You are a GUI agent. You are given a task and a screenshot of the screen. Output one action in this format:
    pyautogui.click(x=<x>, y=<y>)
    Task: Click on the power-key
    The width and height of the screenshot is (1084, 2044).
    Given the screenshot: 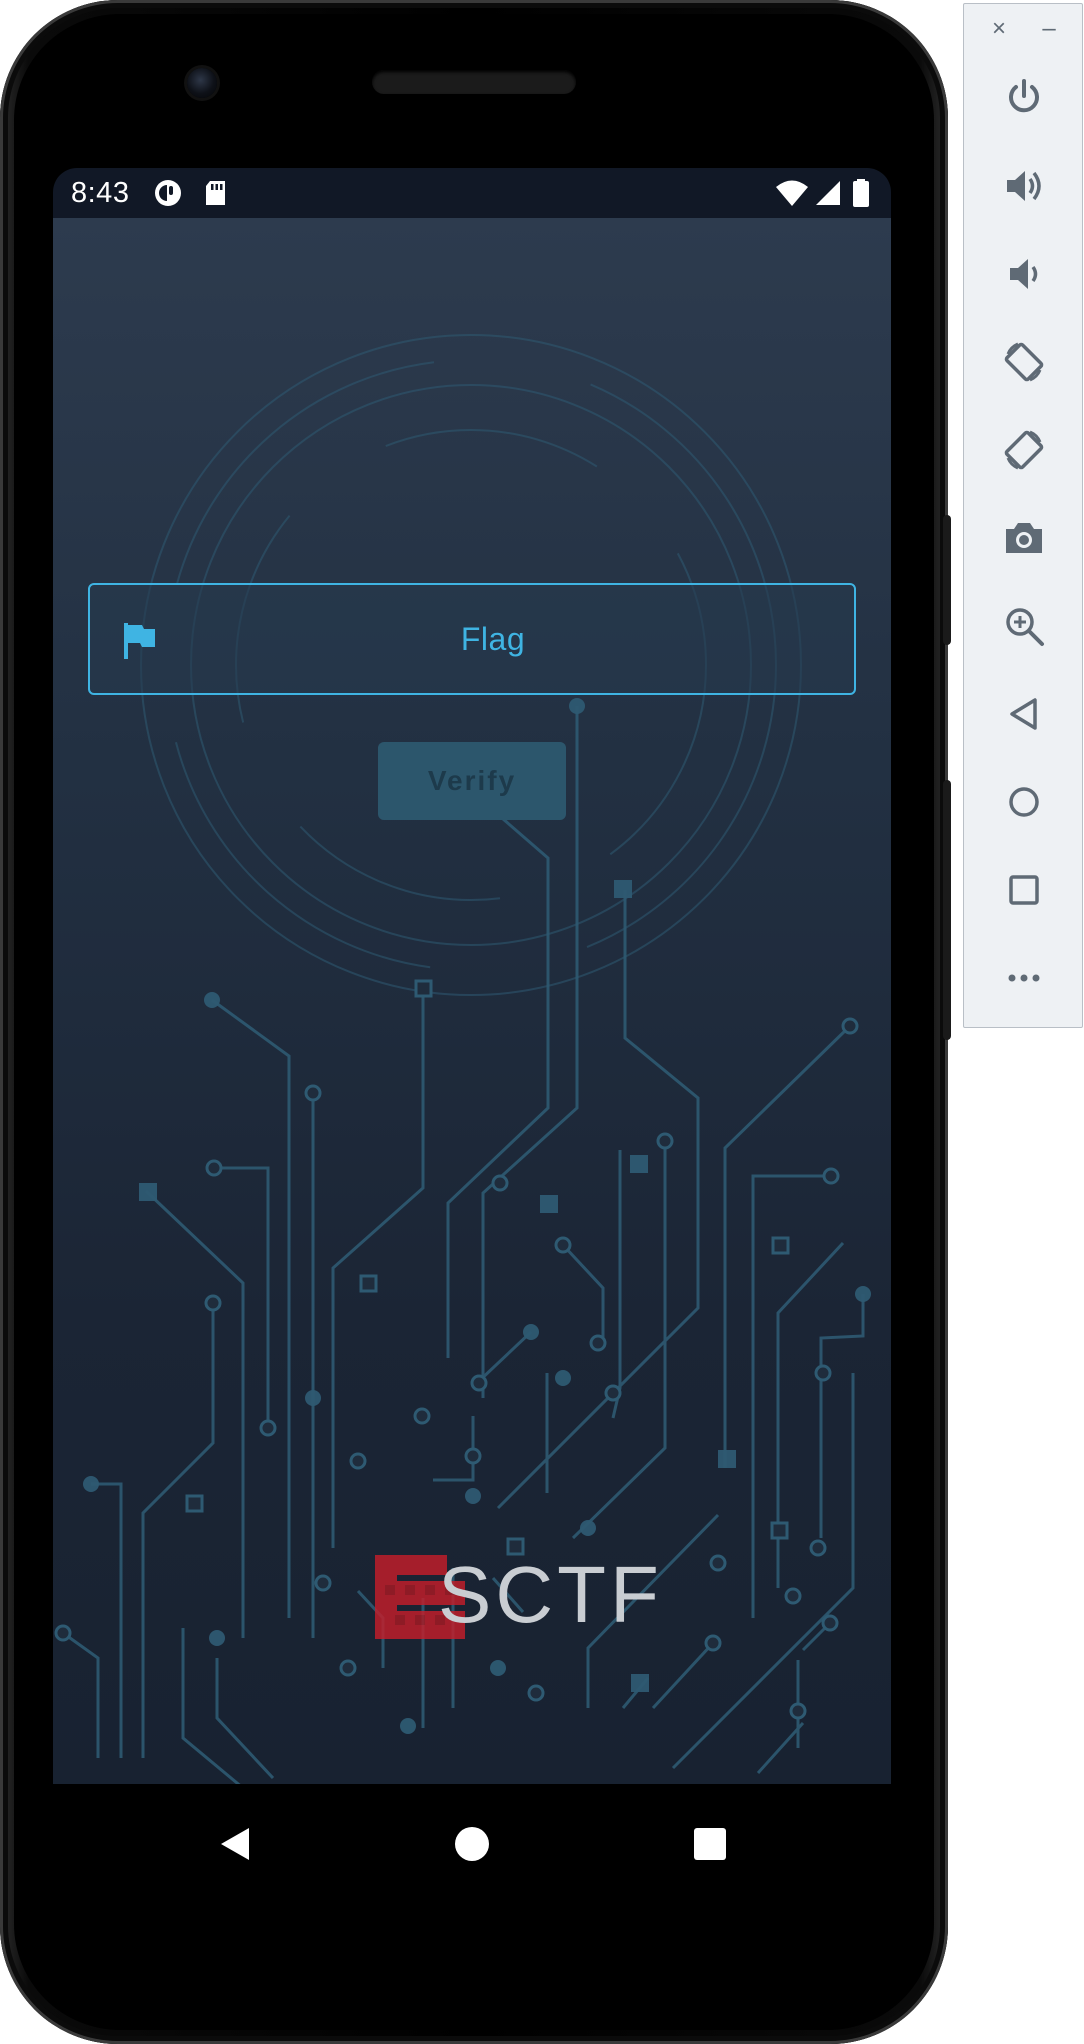 What is the action you would take?
    pyautogui.click(x=947, y=580)
    